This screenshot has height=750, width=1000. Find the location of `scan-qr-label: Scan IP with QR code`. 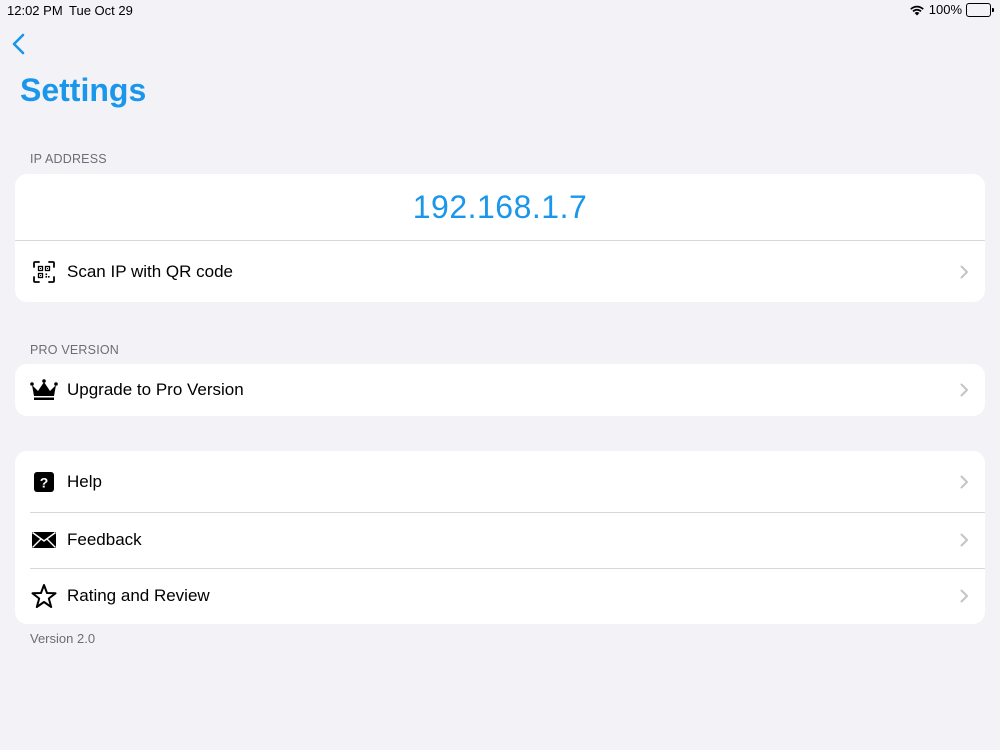

scan-qr-label: Scan IP with QR code is located at coordinates (150, 271).